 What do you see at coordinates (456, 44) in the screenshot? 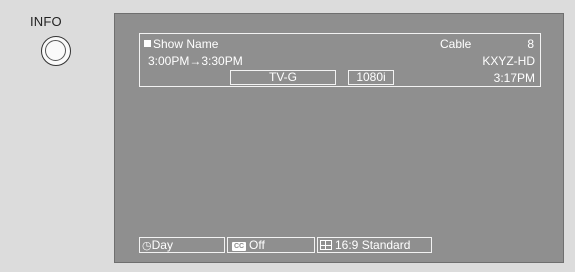
I see `input-source: Cable` at bounding box center [456, 44].